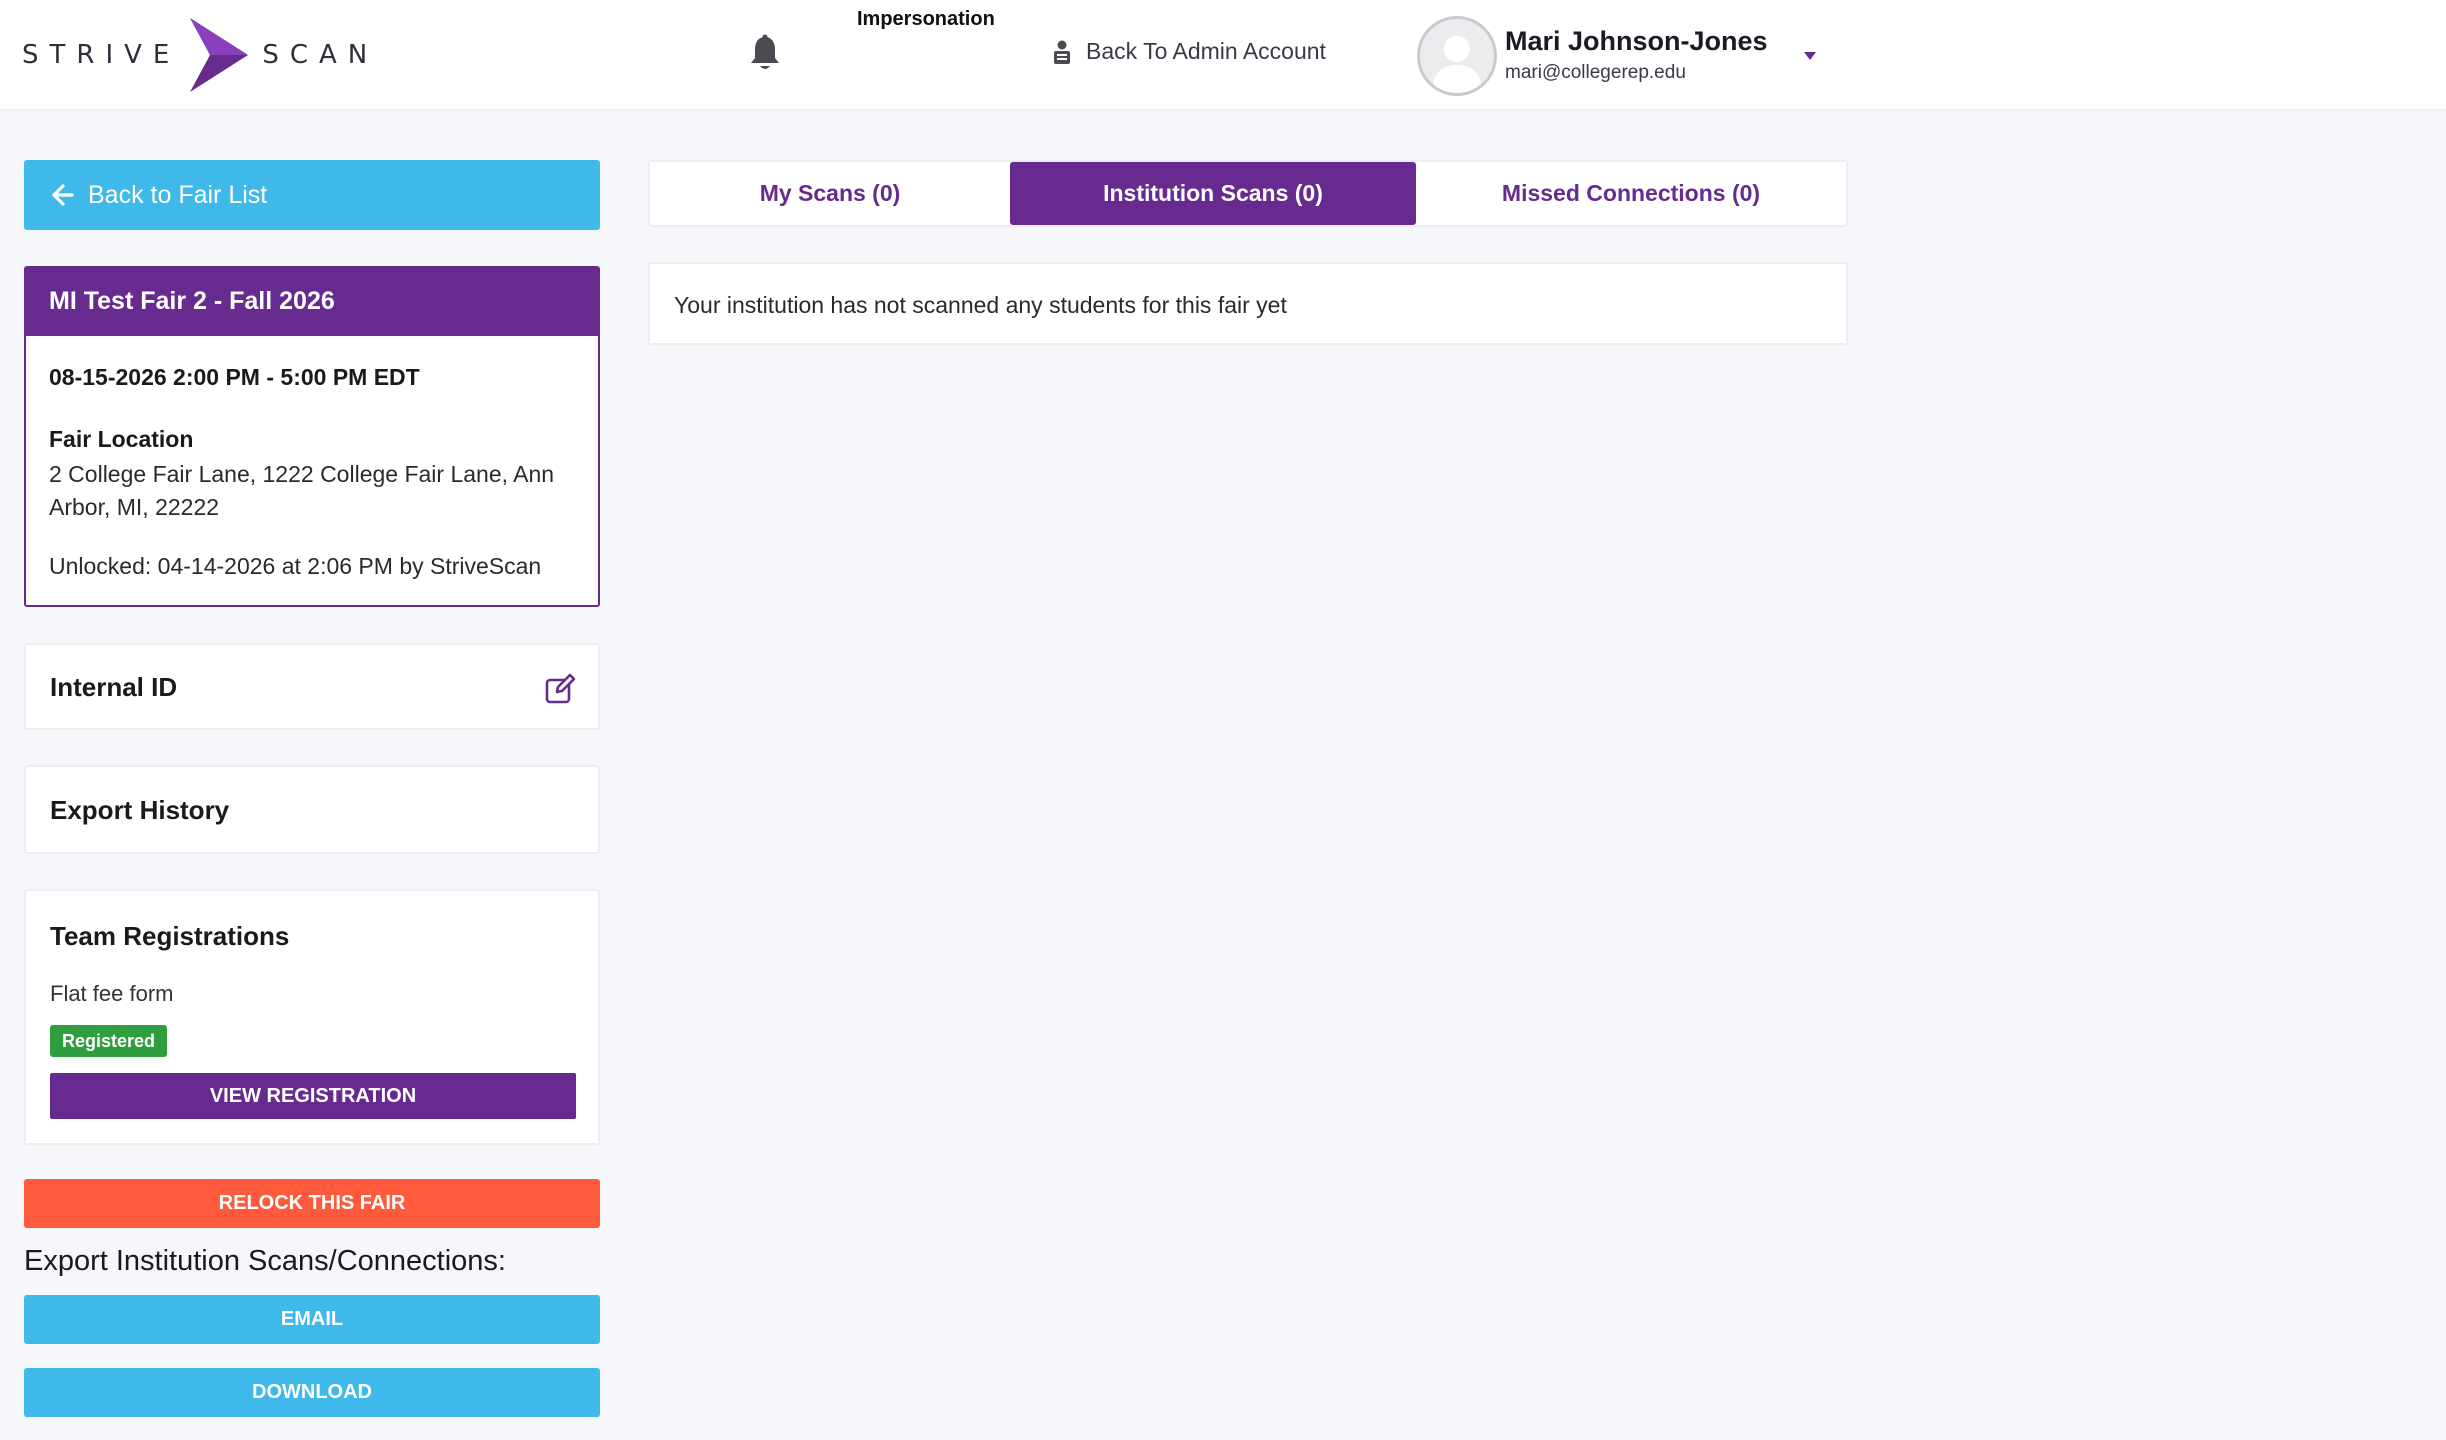 This screenshot has width=2446, height=1440. I want to click on internal-id-label: Internal ID, so click(114, 687).